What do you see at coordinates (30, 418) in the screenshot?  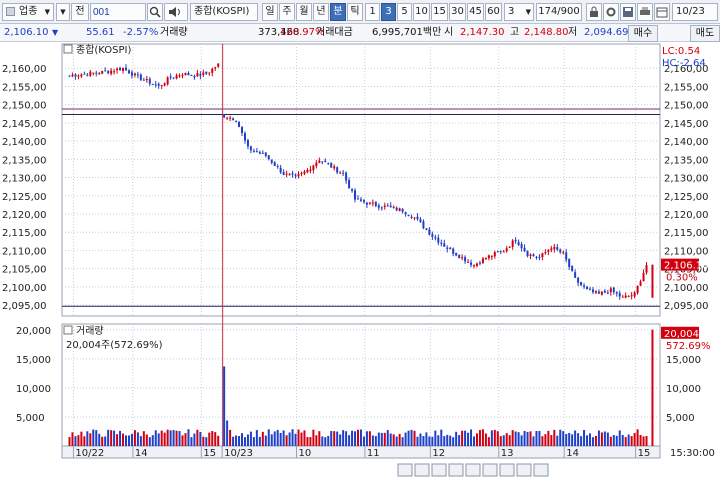 I see `volume-tick-label: 5,000` at bounding box center [30, 418].